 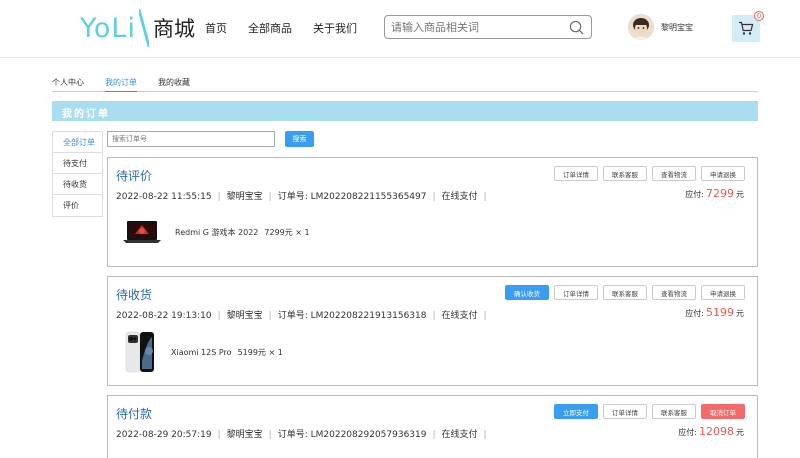 I want to click on confirm-receipt-button: 确认收货, so click(x=527, y=292).